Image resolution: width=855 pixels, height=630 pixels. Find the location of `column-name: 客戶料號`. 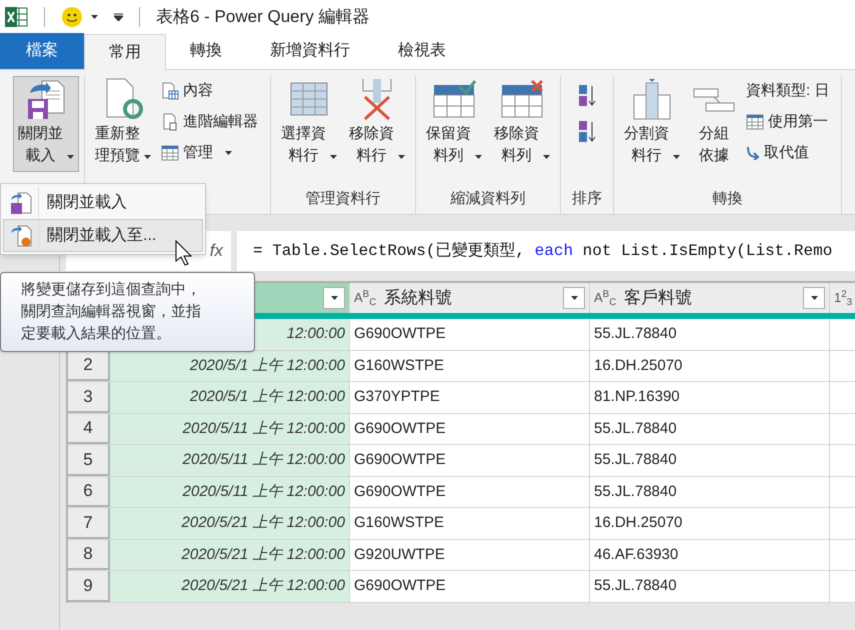

column-name: 客戶料號 is located at coordinates (658, 298).